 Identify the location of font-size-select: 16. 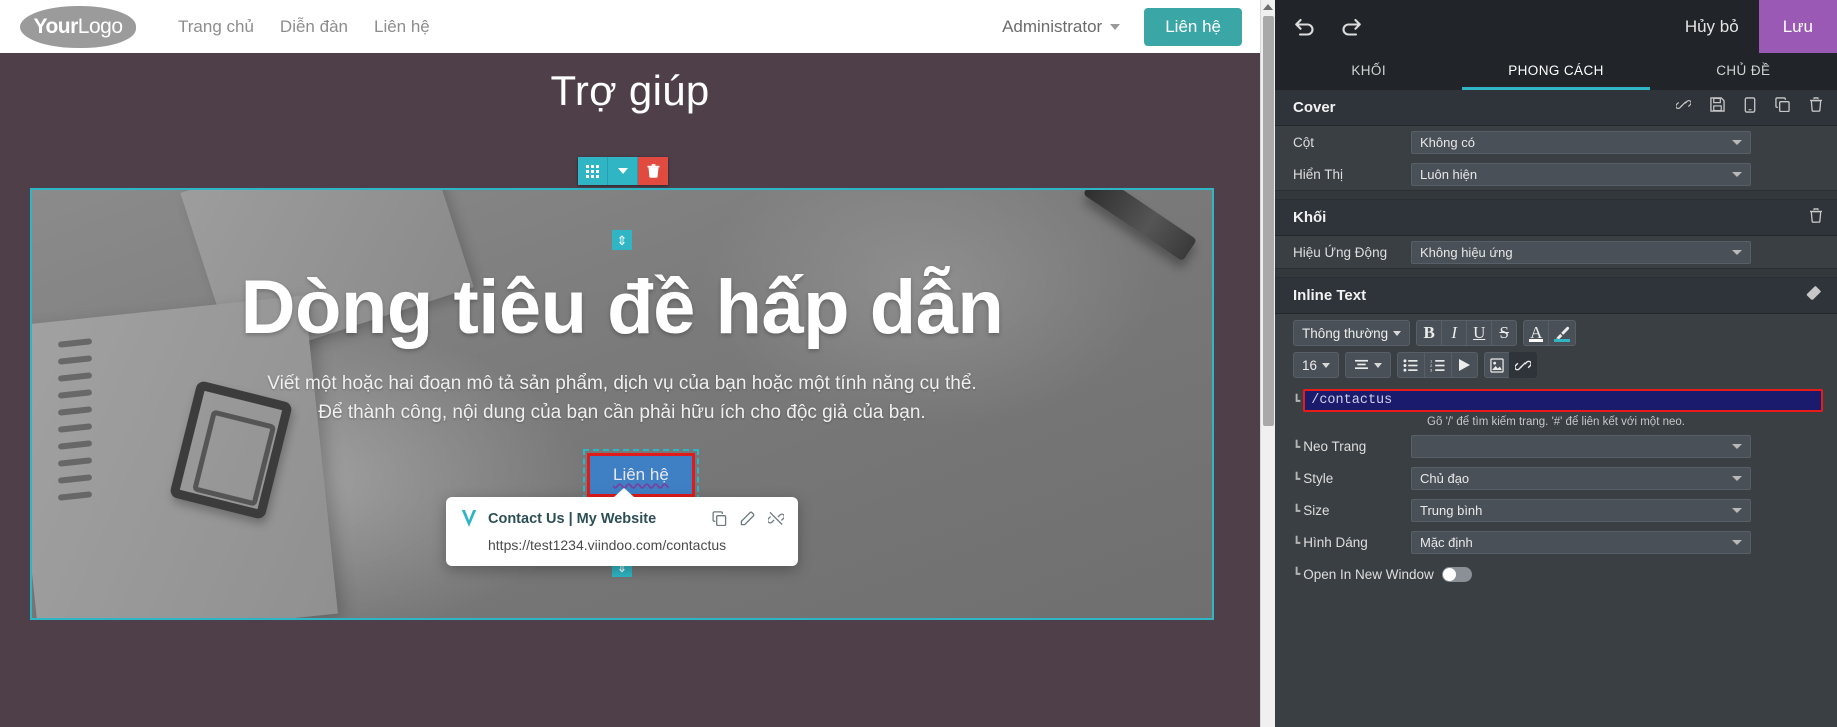
(1316, 365).